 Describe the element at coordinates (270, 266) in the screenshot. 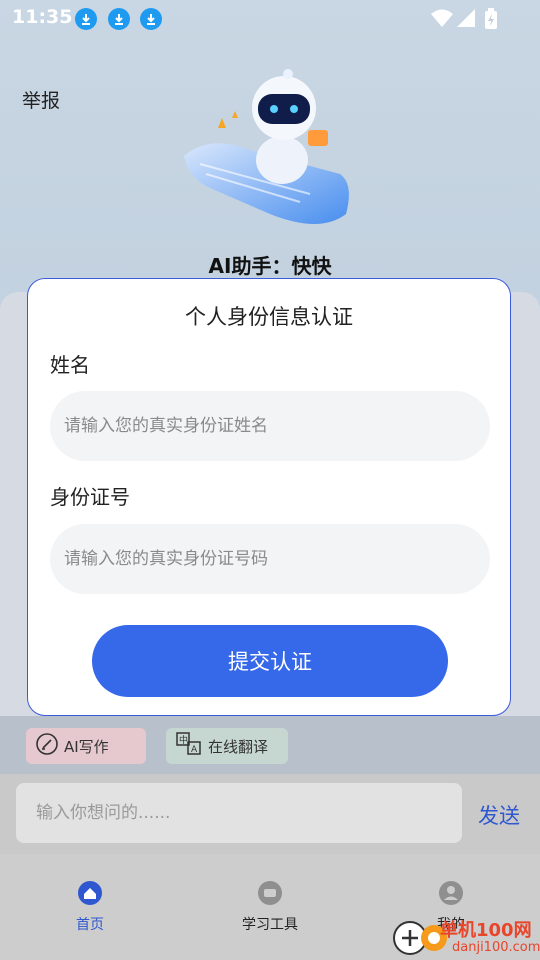

I see `assistant-title: AI助手：快快` at that location.